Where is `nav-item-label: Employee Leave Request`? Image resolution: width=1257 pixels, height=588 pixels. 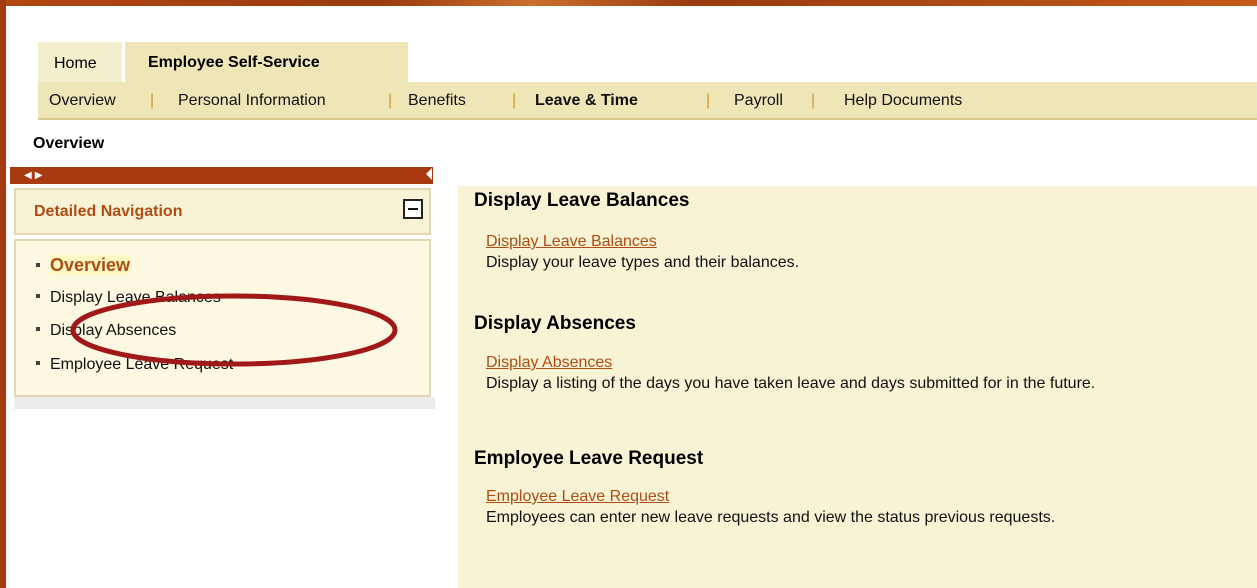 nav-item-label: Employee Leave Request is located at coordinates (142, 364).